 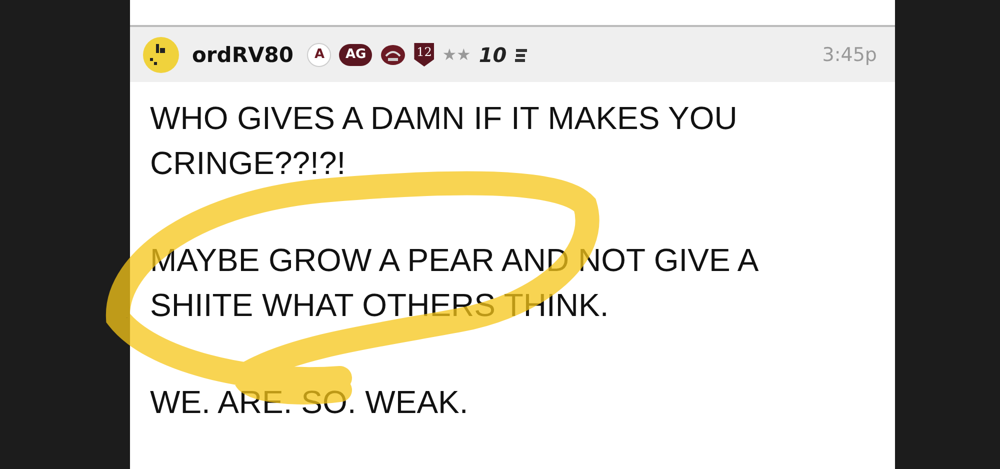 What do you see at coordinates (319, 54) in the screenshot?
I see `letter-badge: A` at bounding box center [319, 54].